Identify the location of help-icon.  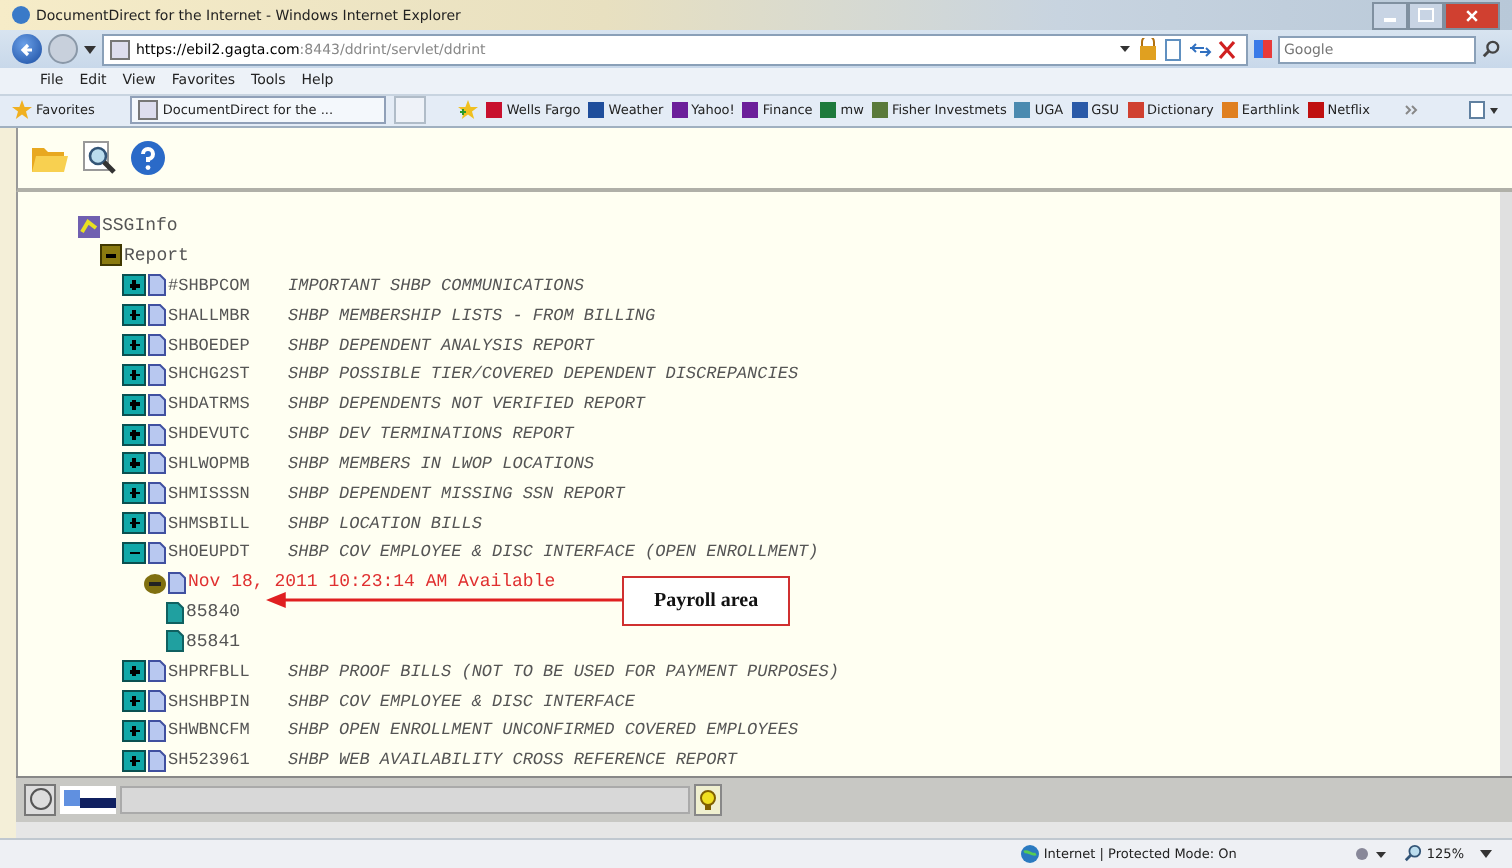
(148, 157).